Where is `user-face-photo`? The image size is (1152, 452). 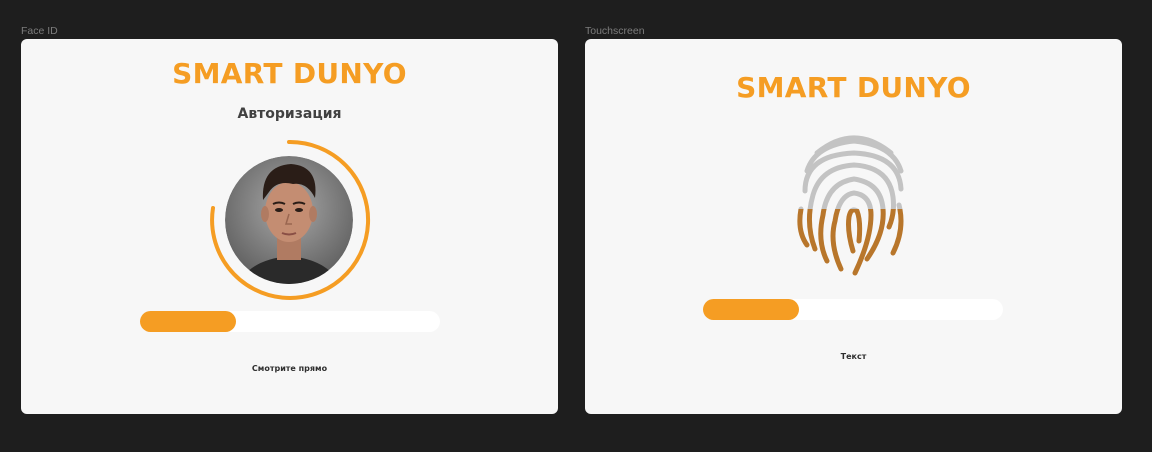
user-face-photo is located at coordinates (289, 220).